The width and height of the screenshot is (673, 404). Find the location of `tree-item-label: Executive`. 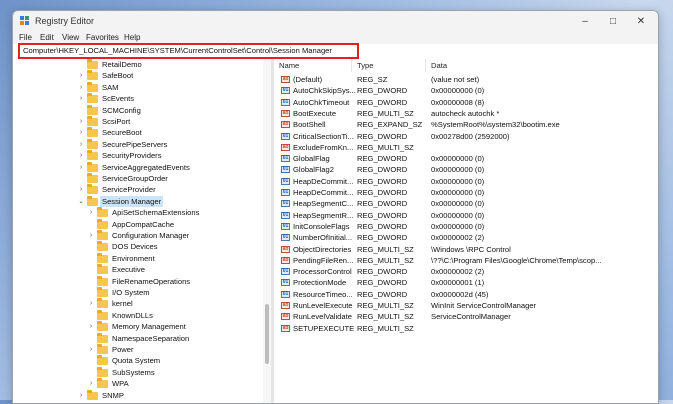

tree-item-label: Executive is located at coordinates (128, 270).